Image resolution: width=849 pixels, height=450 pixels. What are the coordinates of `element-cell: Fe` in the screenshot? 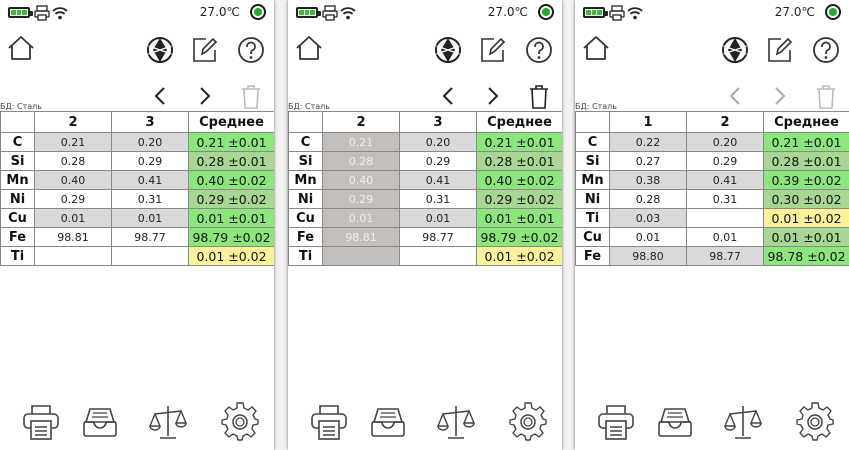 It's located at (17, 237).